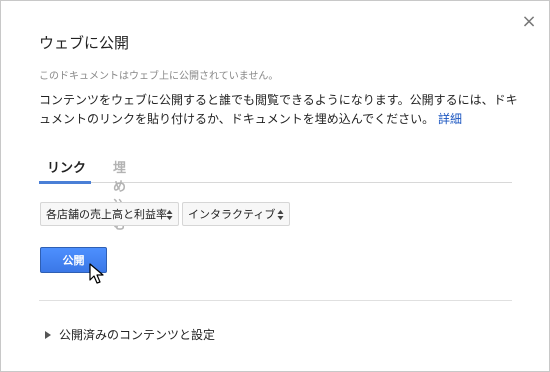 The image size is (550, 372). What do you see at coordinates (450, 119) in the screenshot?
I see `details-link: 詳細` at bounding box center [450, 119].